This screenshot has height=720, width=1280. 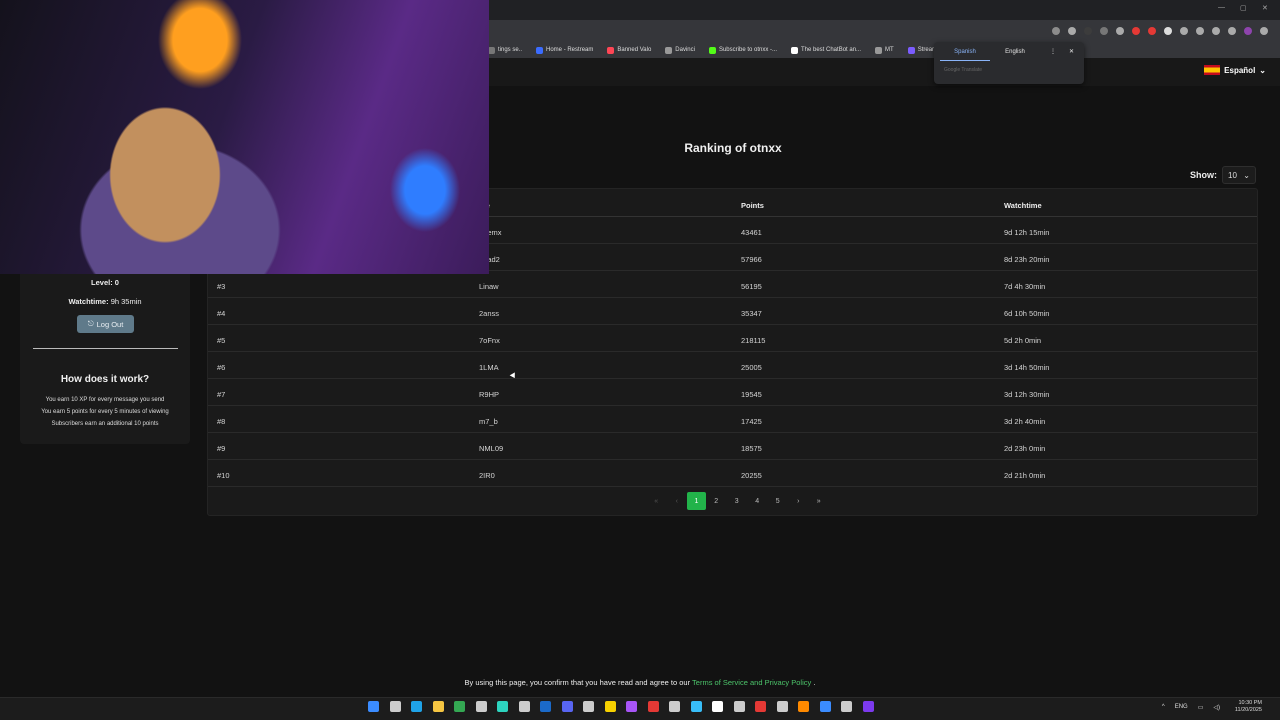 What do you see at coordinates (629, 50) in the screenshot?
I see `bookmark-item: Banned Valo` at bounding box center [629, 50].